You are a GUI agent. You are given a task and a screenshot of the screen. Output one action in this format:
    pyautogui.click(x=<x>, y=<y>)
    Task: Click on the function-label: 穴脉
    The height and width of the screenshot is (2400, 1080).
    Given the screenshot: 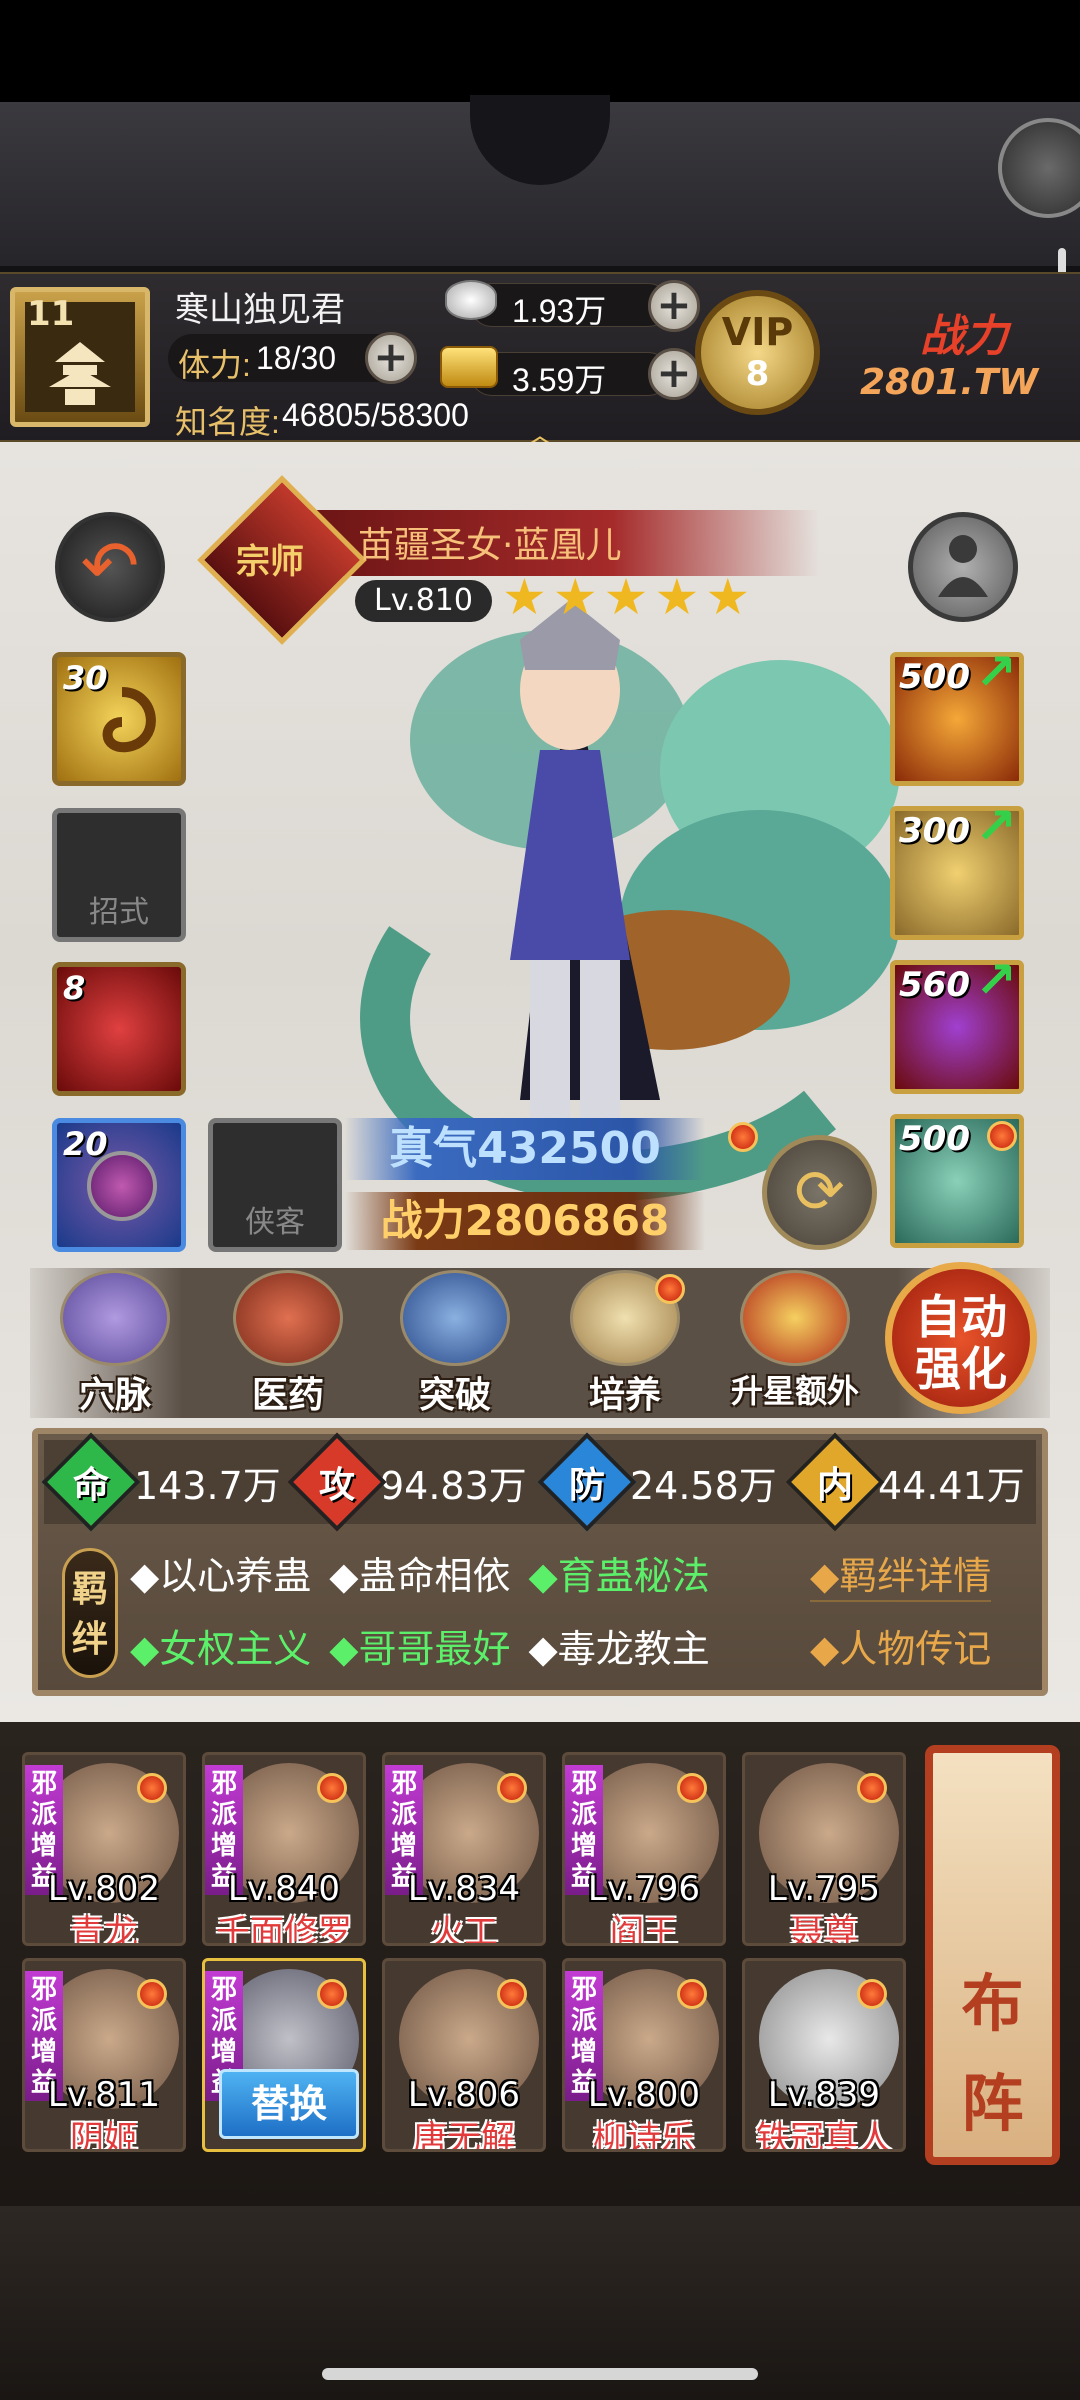 What is the action you would take?
    pyautogui.click(x=114, y=1395)
    